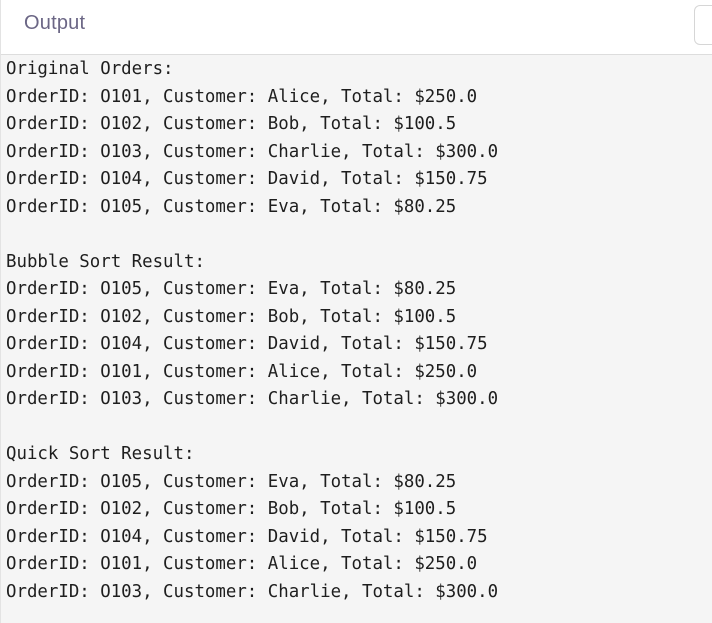 This screenshot has width=712, height=623. Describe the element at coordinates (55, 23) in the screenshot. I see `output-title: Output` at that location.